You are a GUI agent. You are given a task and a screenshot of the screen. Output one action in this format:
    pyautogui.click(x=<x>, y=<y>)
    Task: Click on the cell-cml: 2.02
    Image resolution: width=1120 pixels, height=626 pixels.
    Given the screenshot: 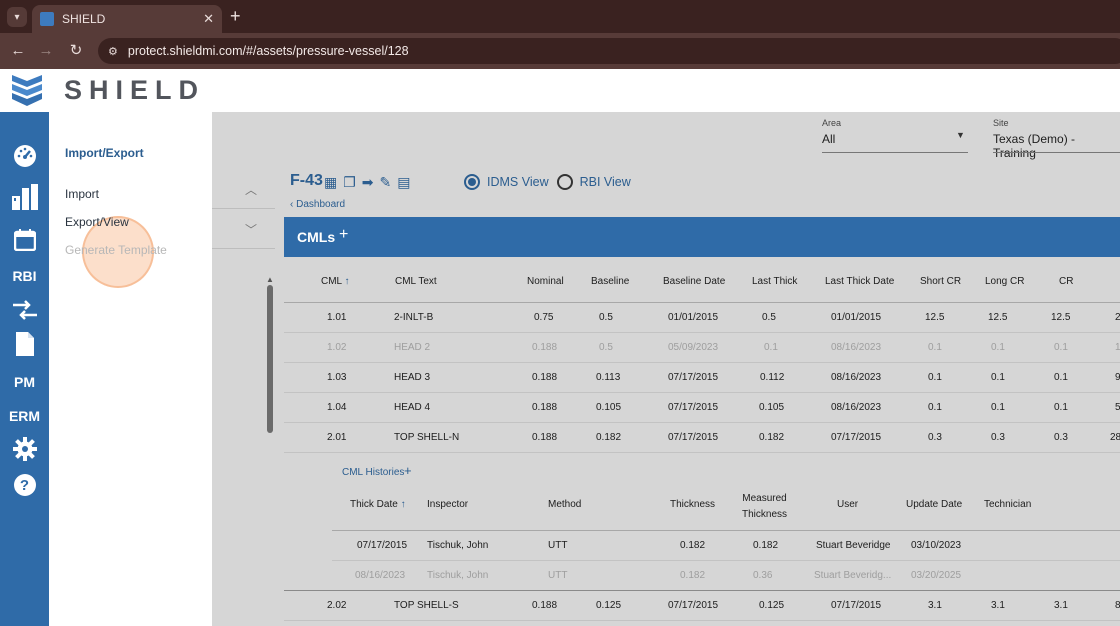 What is the action you would take?
    pyautogui.click(x=337, y=605)
    